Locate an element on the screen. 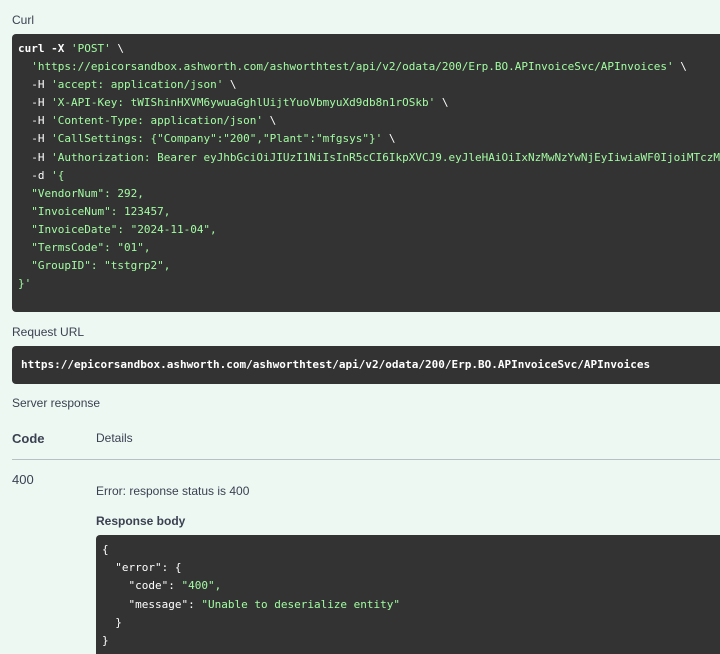  response-body-label: Response body is located at coordinates (141, 521).